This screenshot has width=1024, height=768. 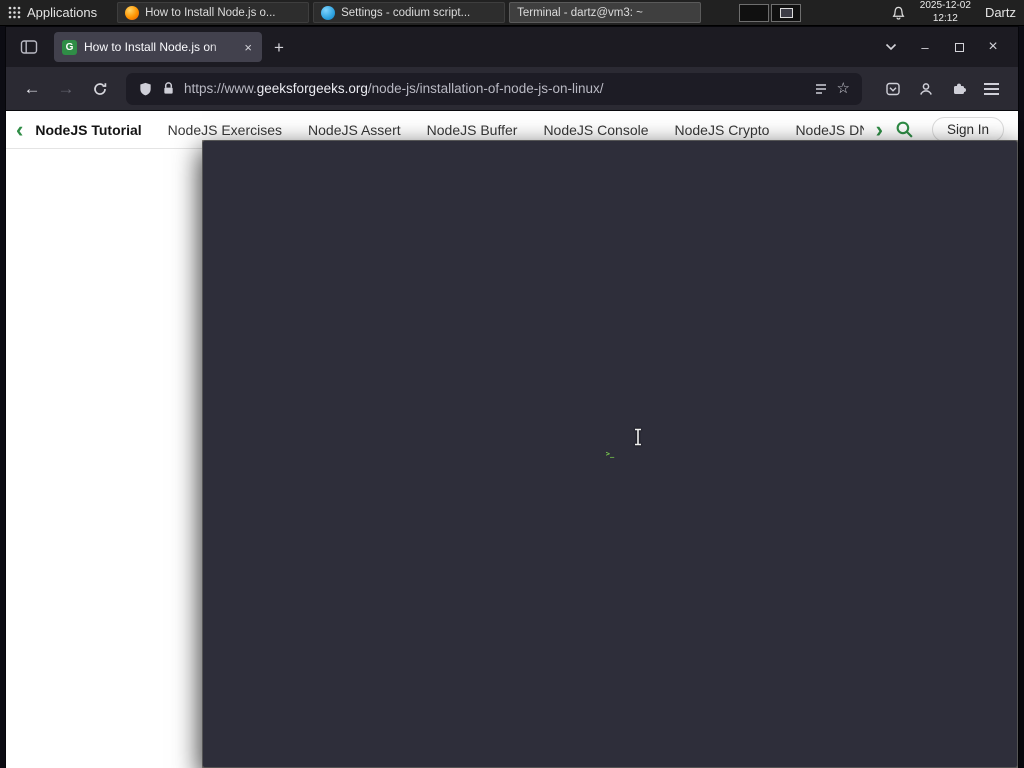 I want to click on firefox-icon, so click(x=132, y=12).